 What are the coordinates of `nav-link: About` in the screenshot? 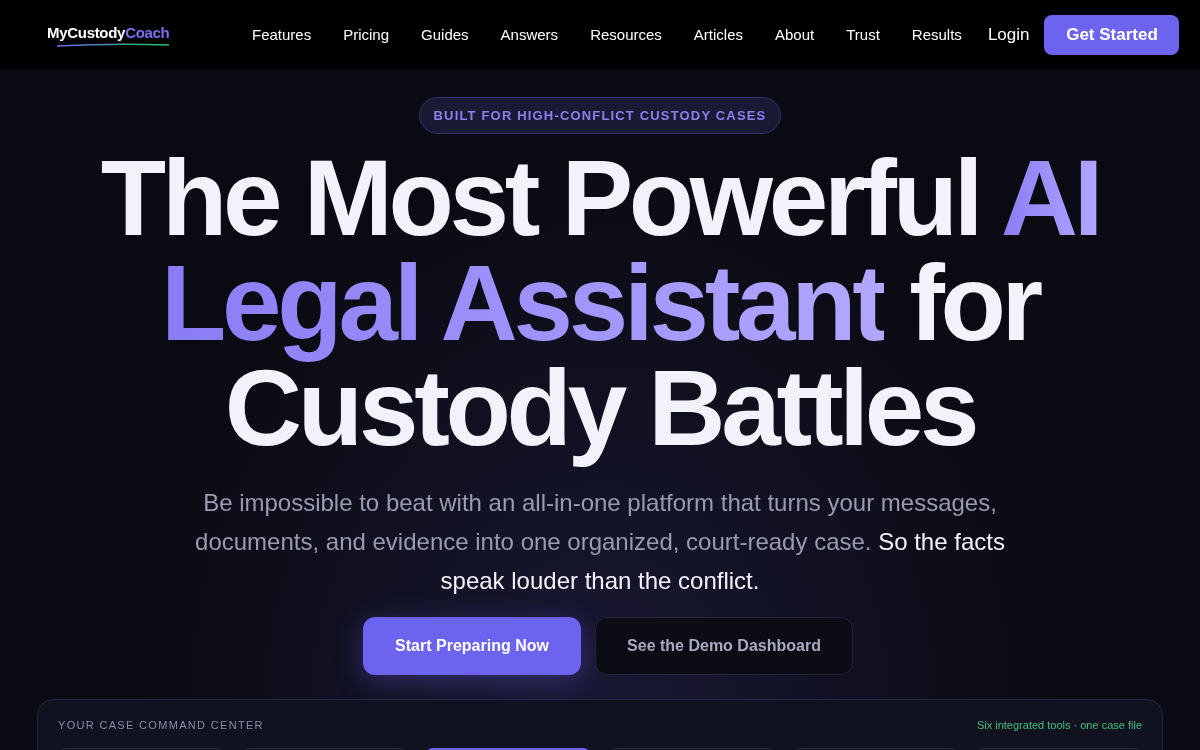 It's located at (795, 35).